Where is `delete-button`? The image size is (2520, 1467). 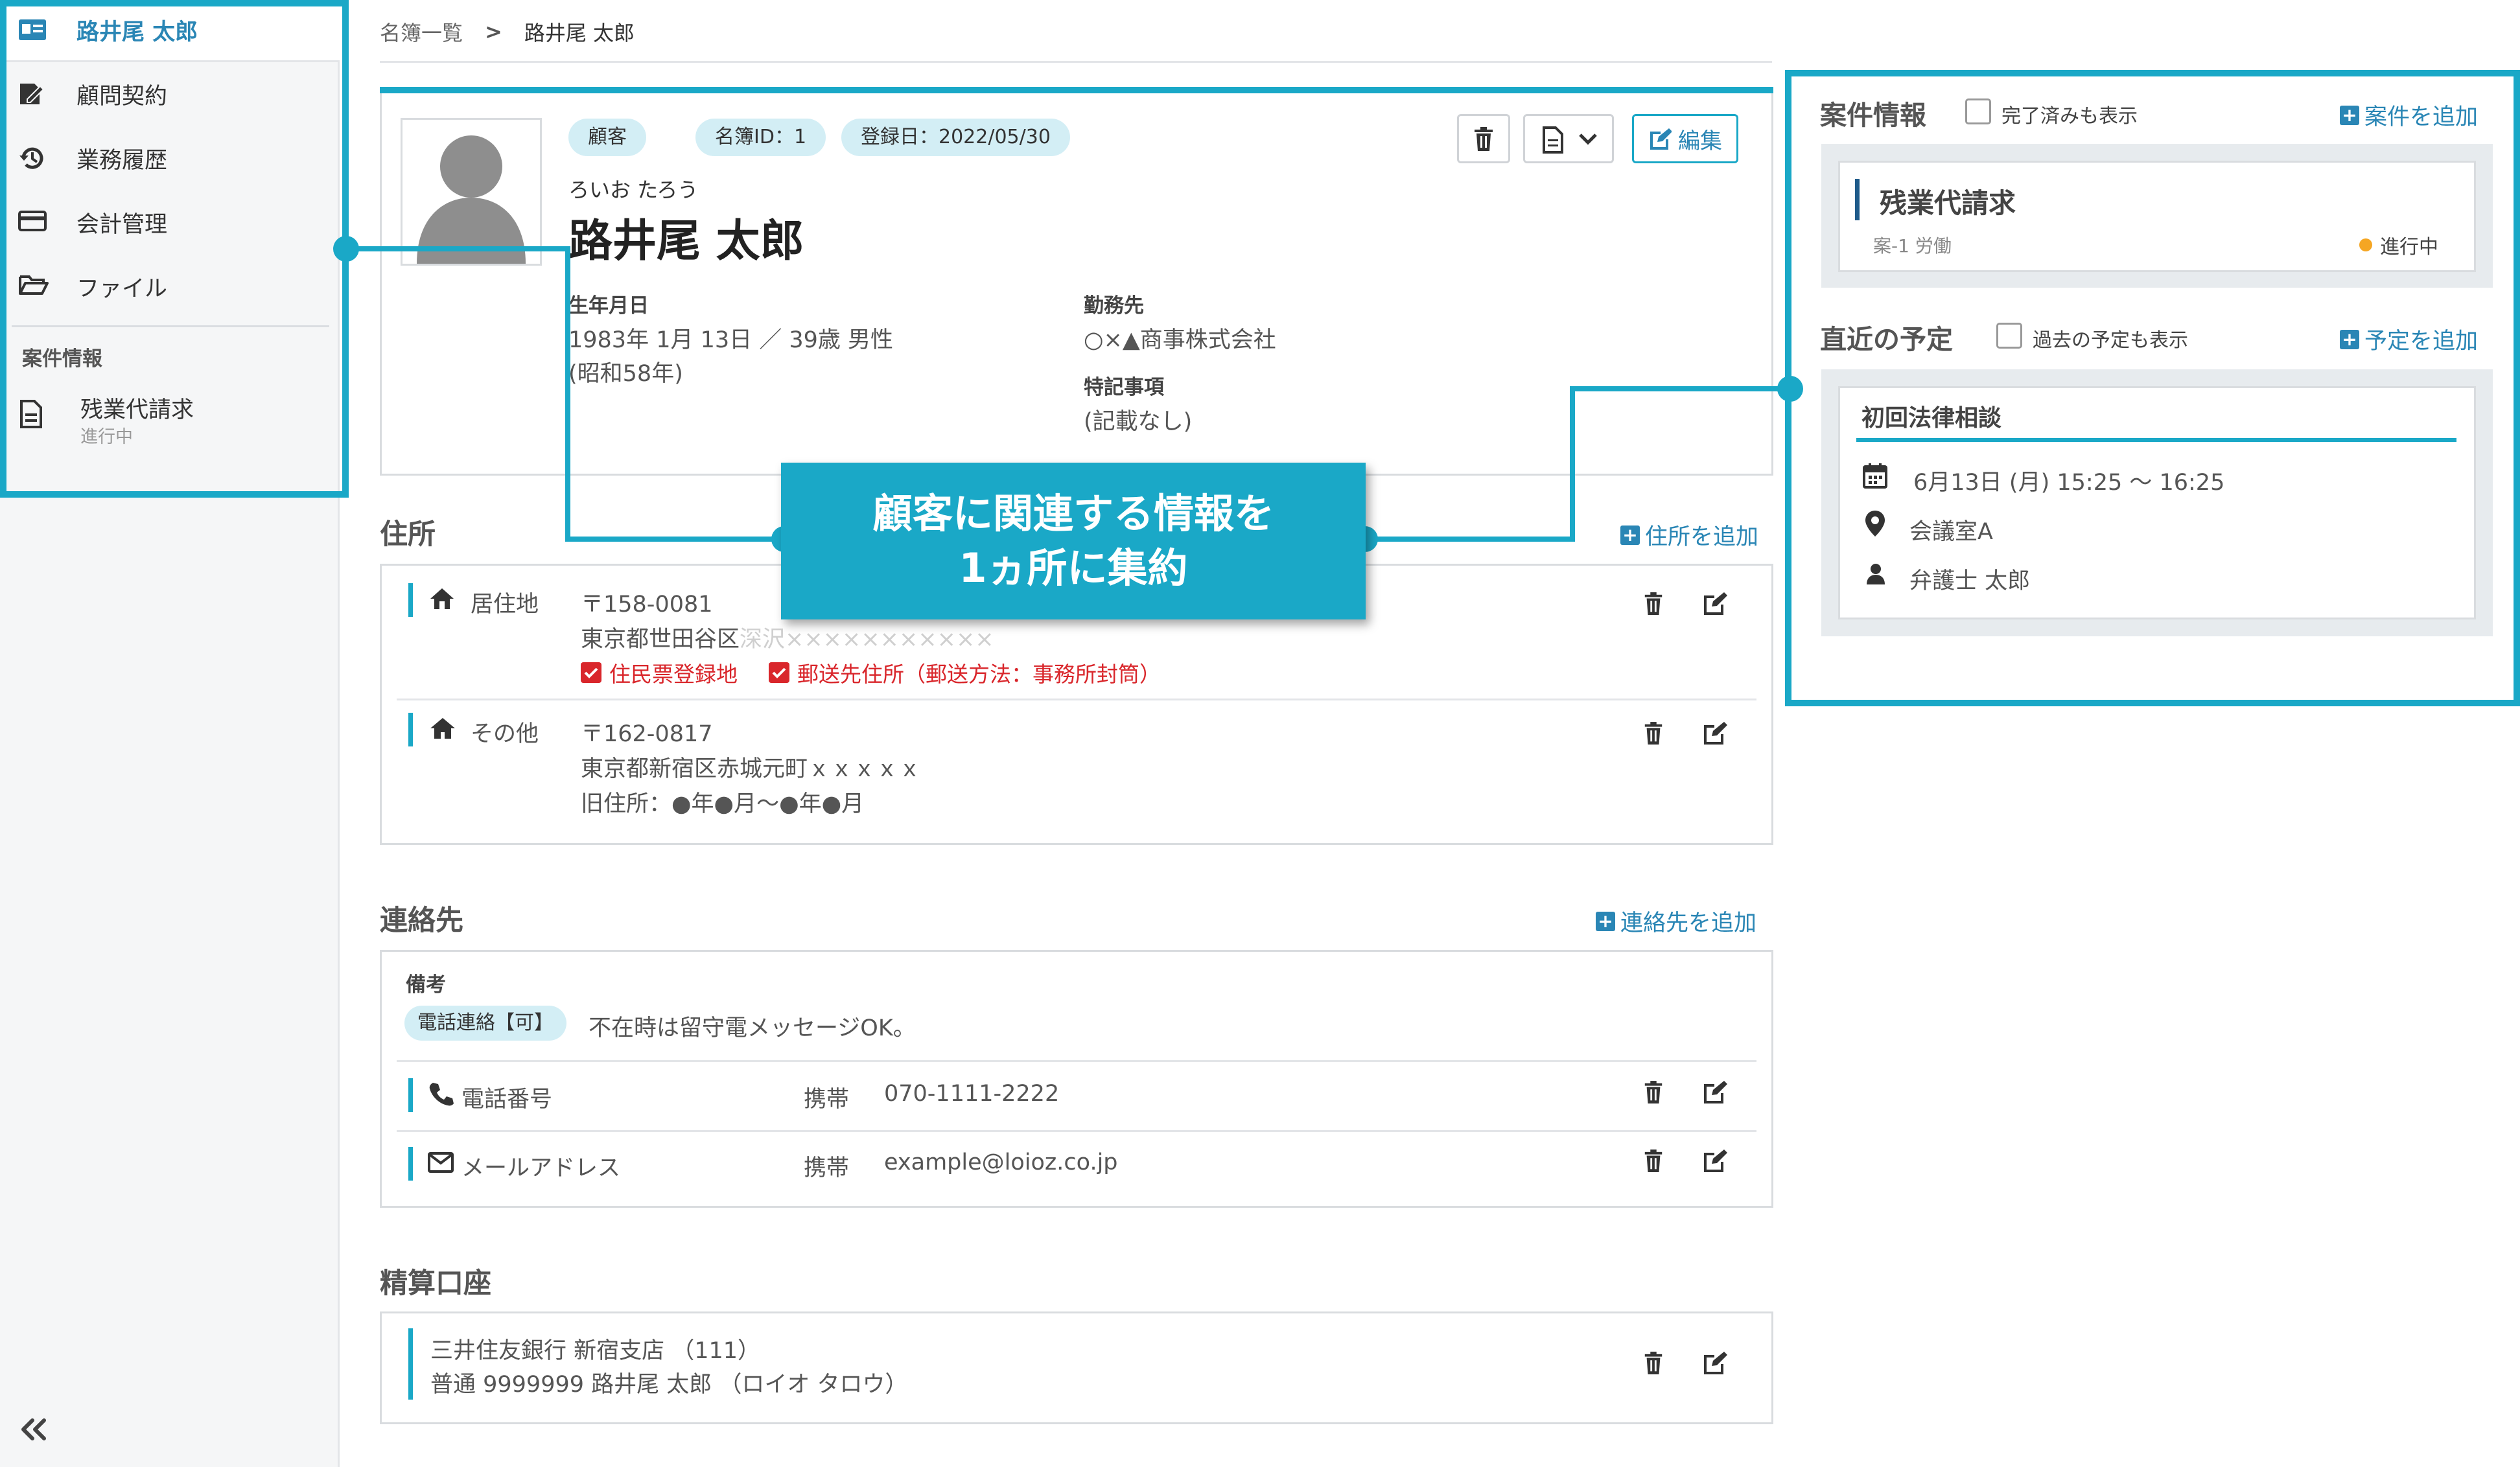 delete-button is located at coordinates (1484, 139).